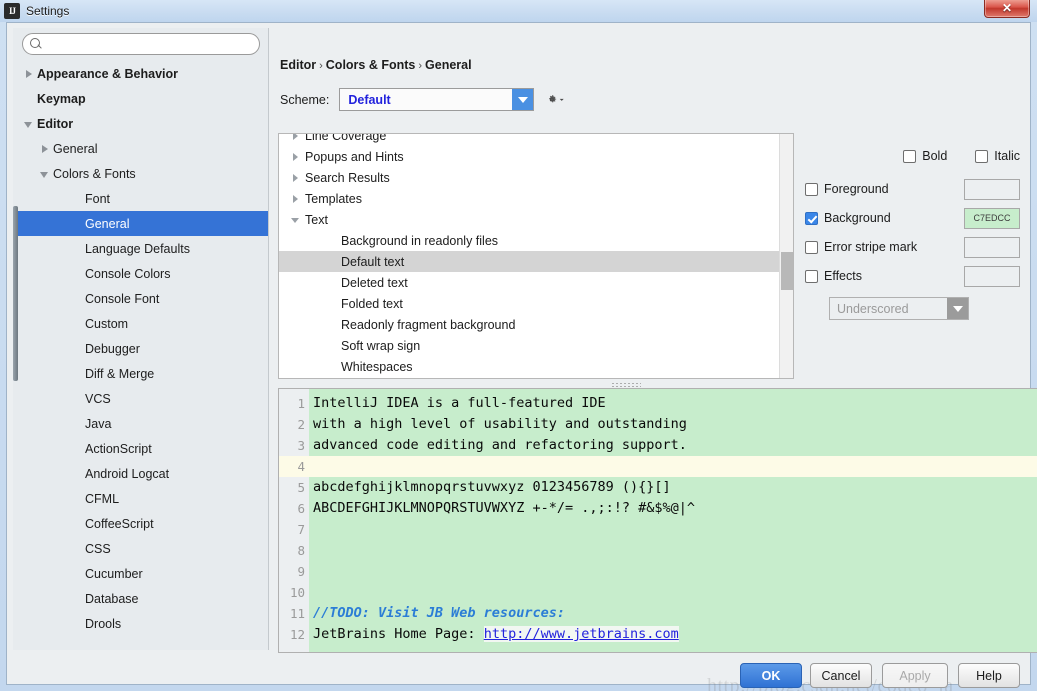 Image resolution: width=1037 pixels, height=691 pixels. What do you see at coordinates (994, 156) in the screenshot?
I see `italic-checkbox-group: Italic` at bounding box center [994, 156].